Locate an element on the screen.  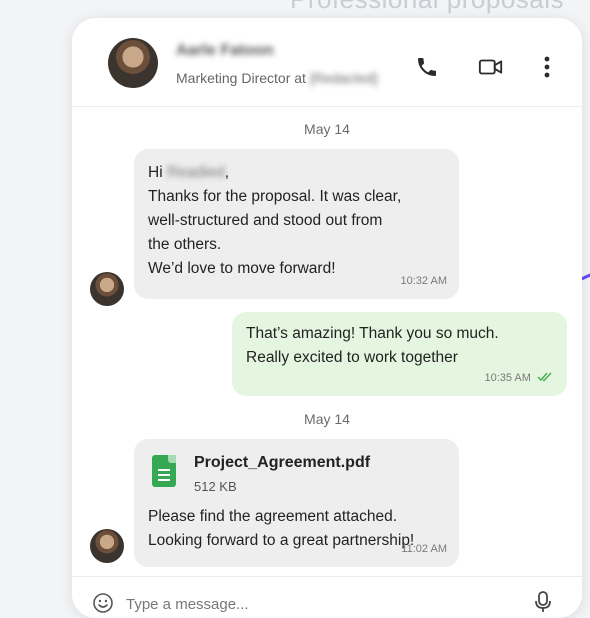
message-greeting: Hi Readied, is located at coordinates (189, 172).